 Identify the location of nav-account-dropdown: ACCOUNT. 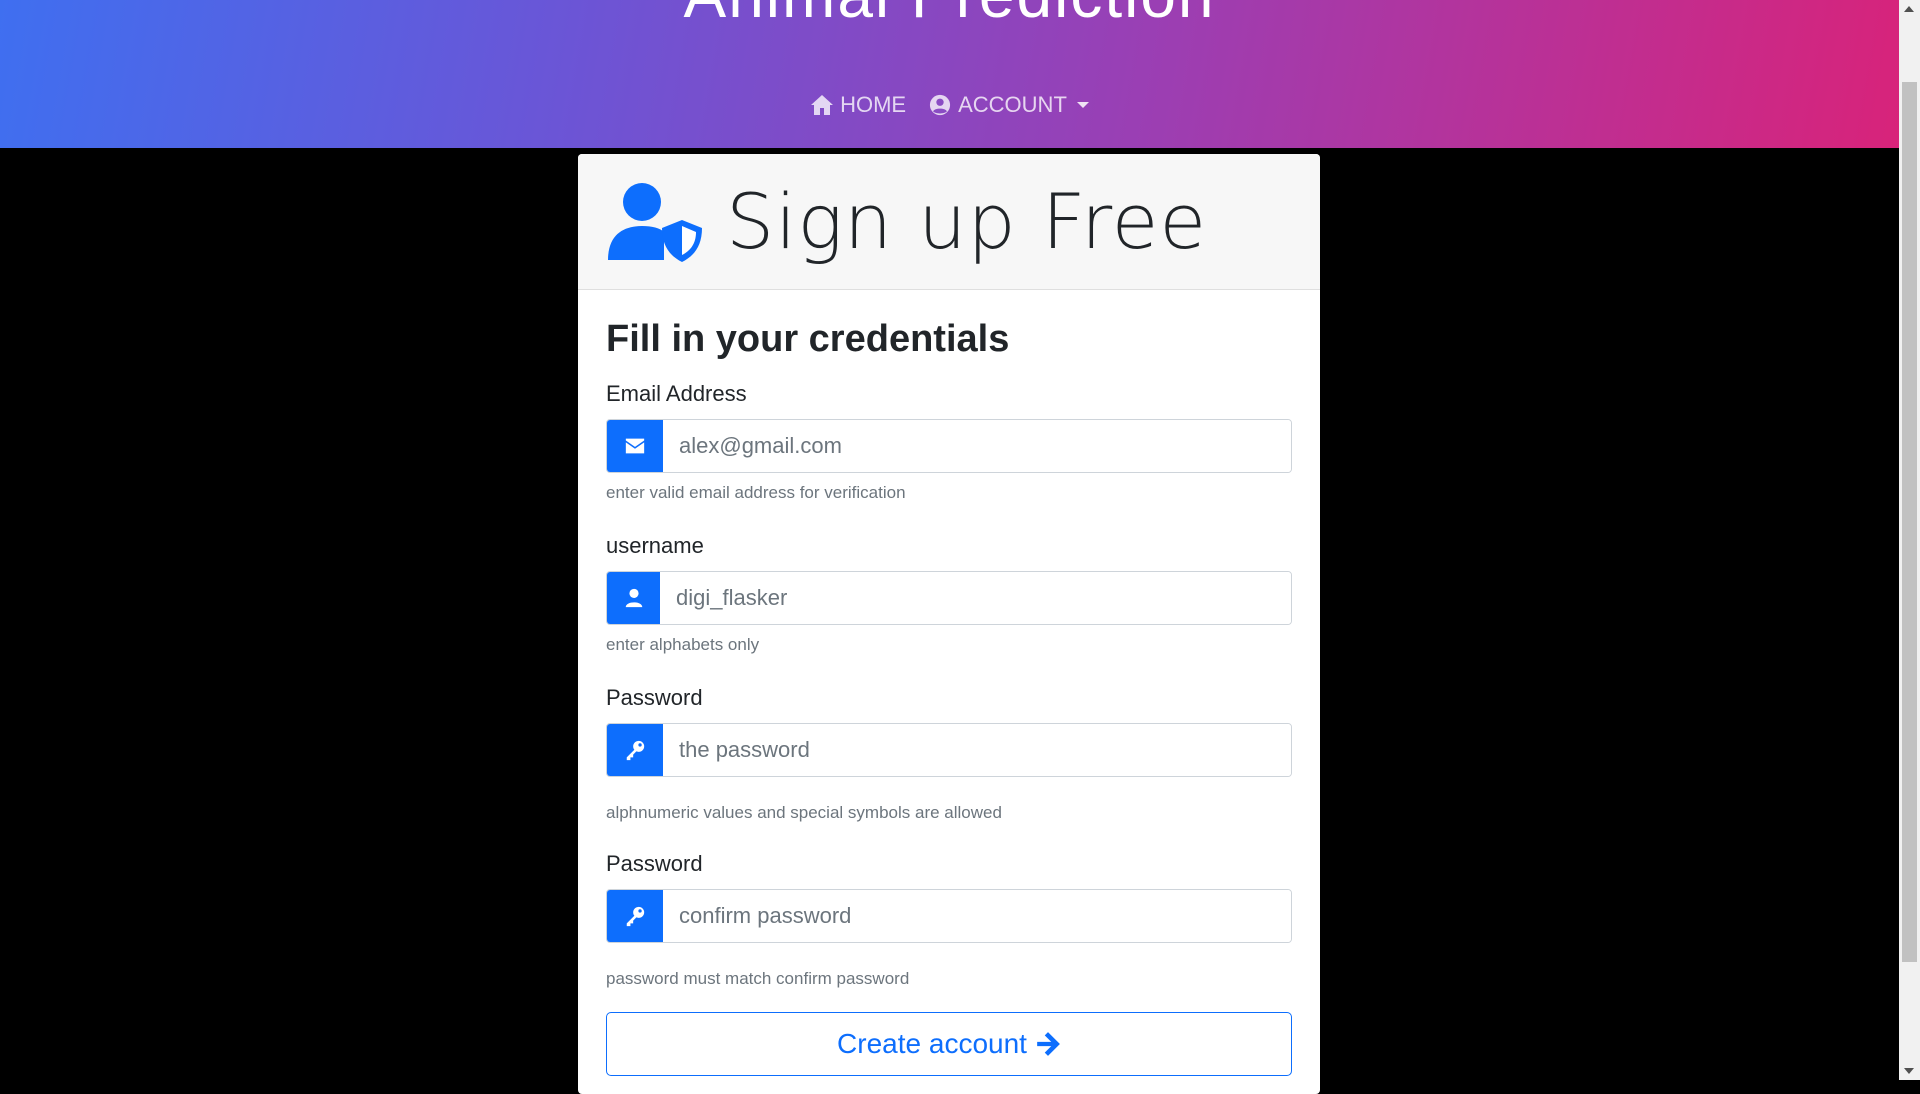
(1008, 105).